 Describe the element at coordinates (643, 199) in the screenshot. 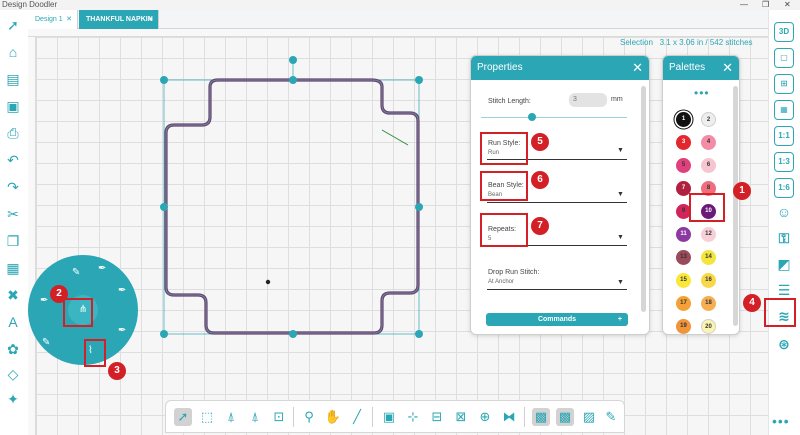

I see `properties-scrollbar` at that location.